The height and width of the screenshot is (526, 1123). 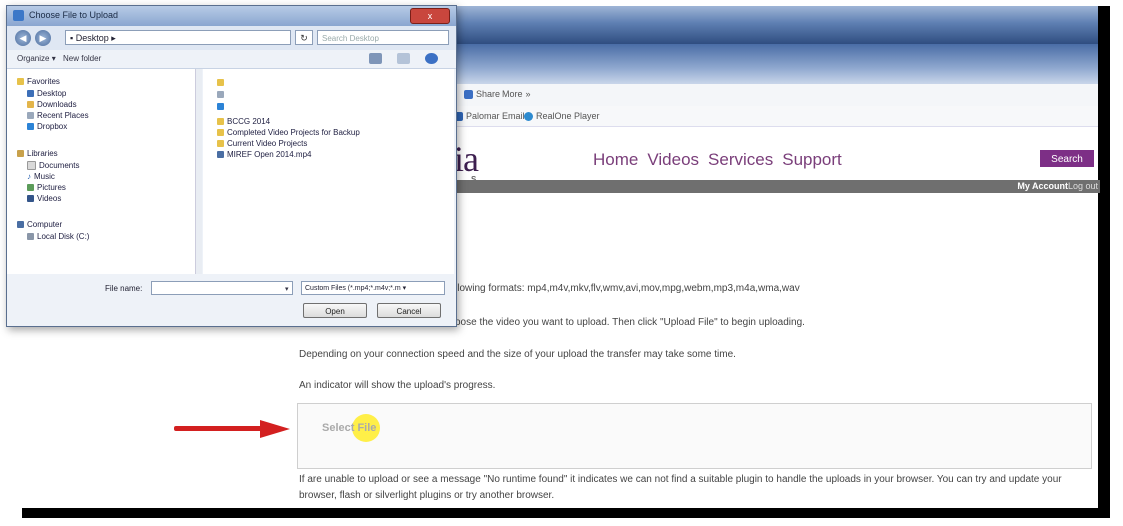 What do you see at coordinates (39, 224) in the screenshot?
I see `nav-computer: Computer` at bounding box center [39, 224].